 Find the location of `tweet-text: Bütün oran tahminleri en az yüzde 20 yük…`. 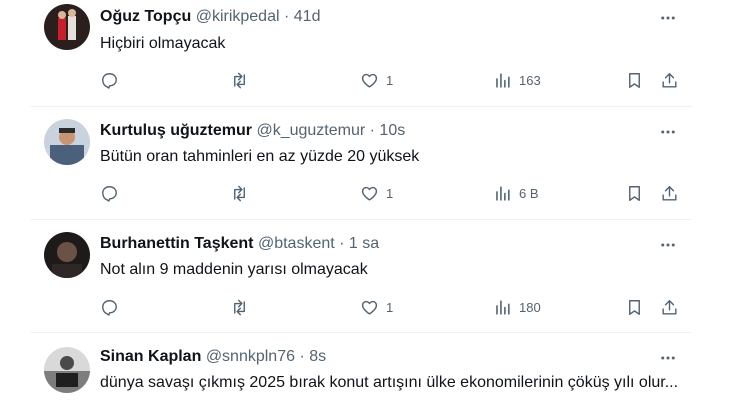

tweet-text: Bütün oran tahminleri en az yüzde 20 yük… is located at coordinates (260, 156).